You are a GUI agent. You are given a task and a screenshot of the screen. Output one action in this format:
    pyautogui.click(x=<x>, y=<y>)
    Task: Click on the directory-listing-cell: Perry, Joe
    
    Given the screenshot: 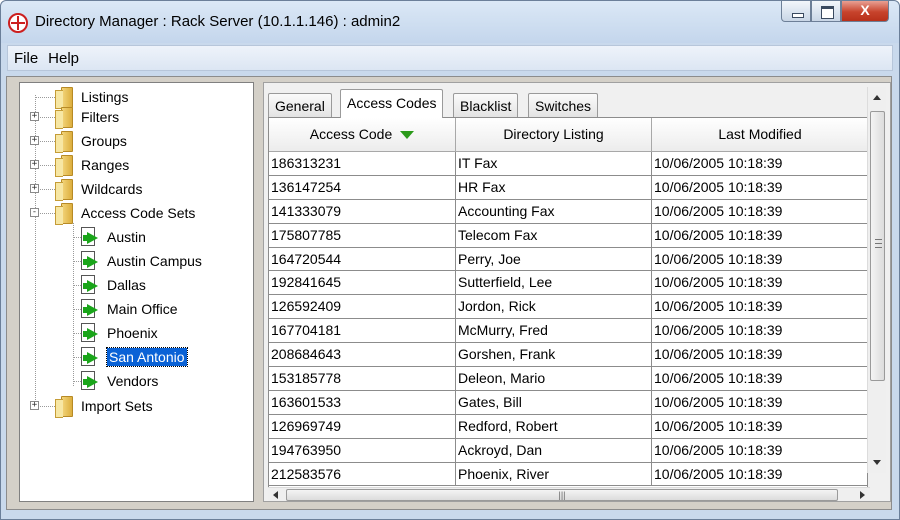 What is the action you would take?
    pyautogui.click(x=554, y=259)
    